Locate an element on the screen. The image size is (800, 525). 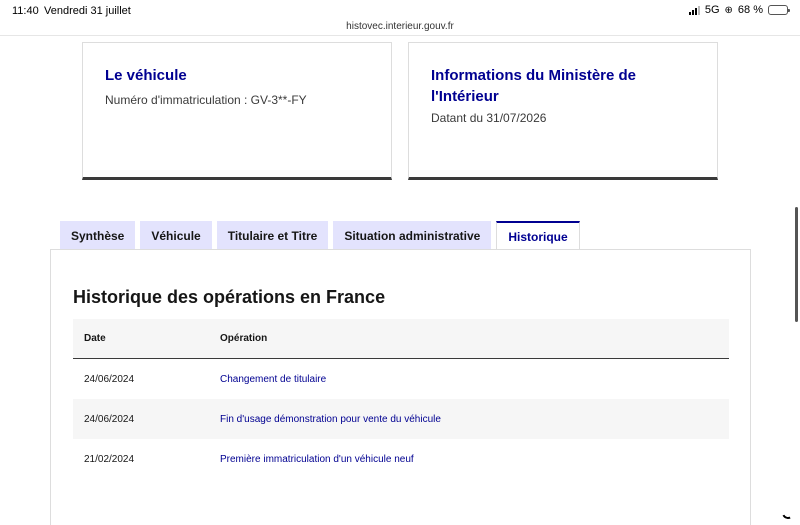
history-title: Historique des opérations en France is located at coordinates (229, 297).